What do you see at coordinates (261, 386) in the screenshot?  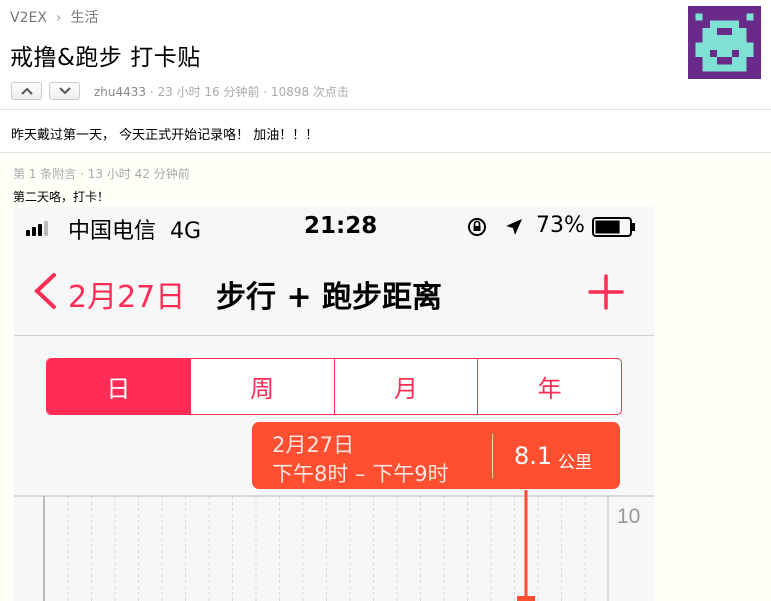 I see `segment-week: 周` at bounding box center [261, 386].